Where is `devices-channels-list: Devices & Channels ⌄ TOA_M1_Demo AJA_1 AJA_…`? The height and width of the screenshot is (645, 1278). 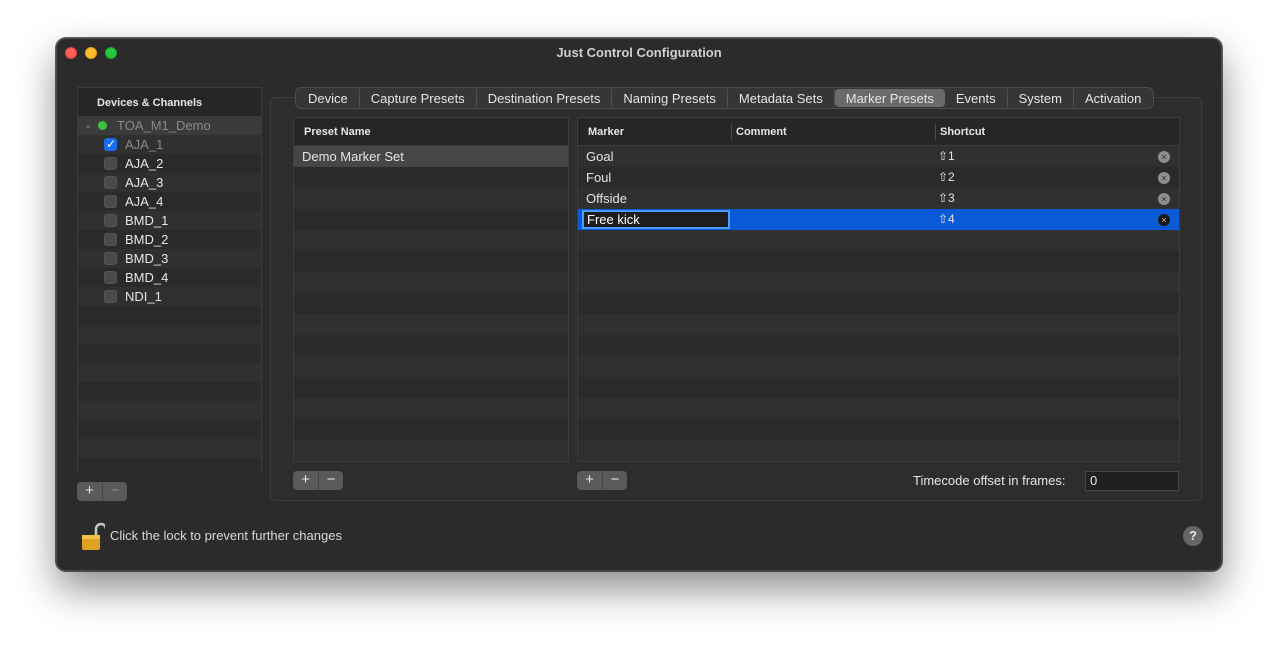 devices-channels-list: Devices & Channels ⌄ TOA_M1_Demo AJA_1 AJA_… is located at coordinates (169, 282).